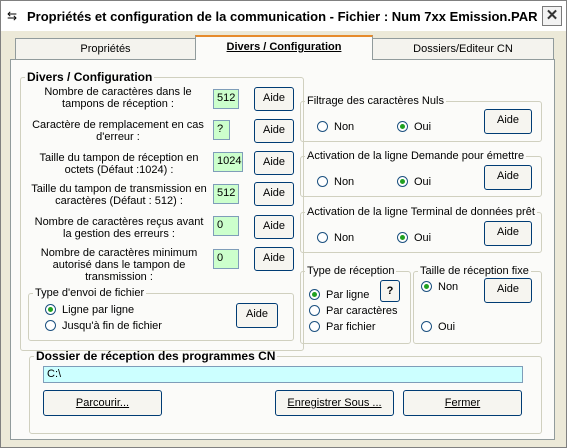 This screenshot has height=448, width=567. I want to click on close-label: Fermer, so click(462, 403).